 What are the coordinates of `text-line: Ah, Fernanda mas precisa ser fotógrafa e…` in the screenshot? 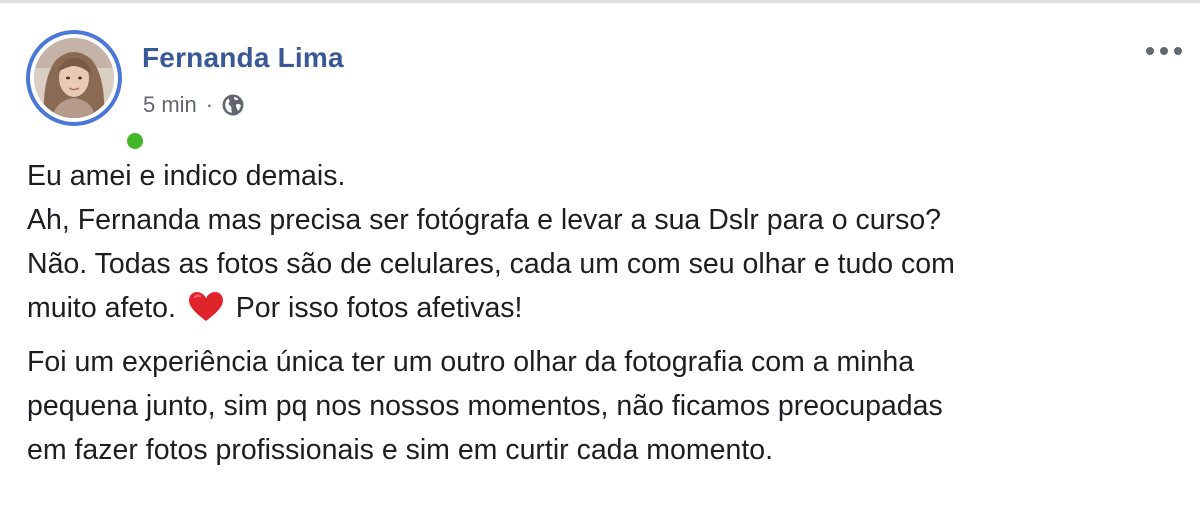 It's located at (484, 220).